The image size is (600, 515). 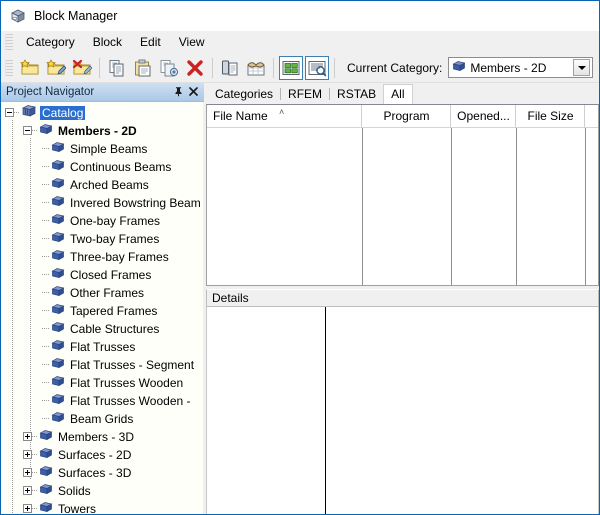 What do you see at coordinates (9, 67) in the screenshot?
I see `toolbar-gripper` at bounding box center [9, 67].